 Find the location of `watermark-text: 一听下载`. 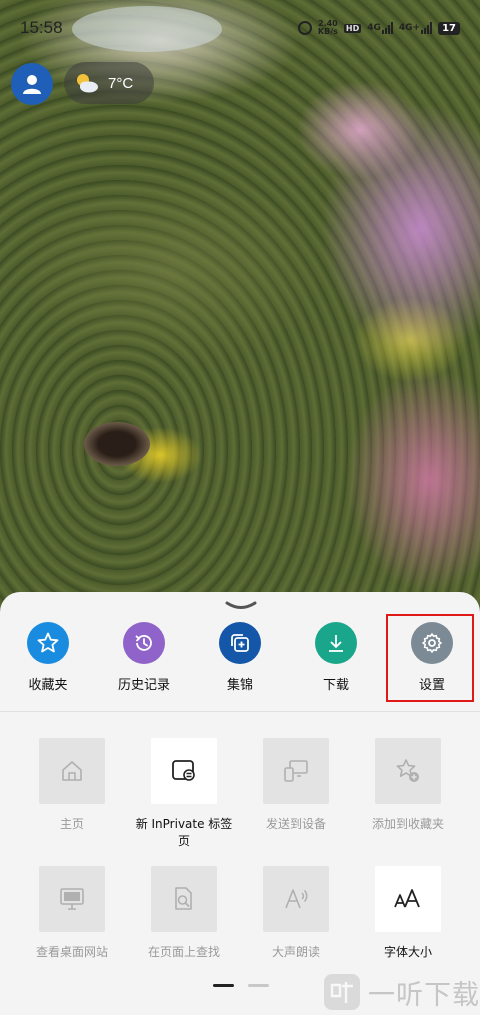

watermark-text: 一听下载 is located at coordinates (424, 995).